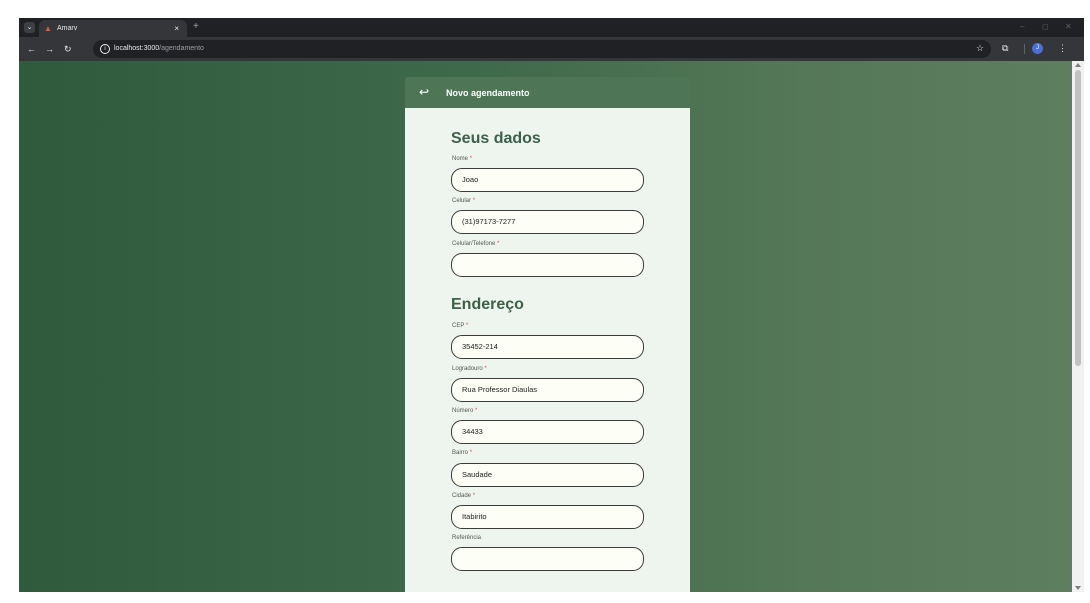  I want to click on label-text: Celular/Telefone, so click(474, 244).